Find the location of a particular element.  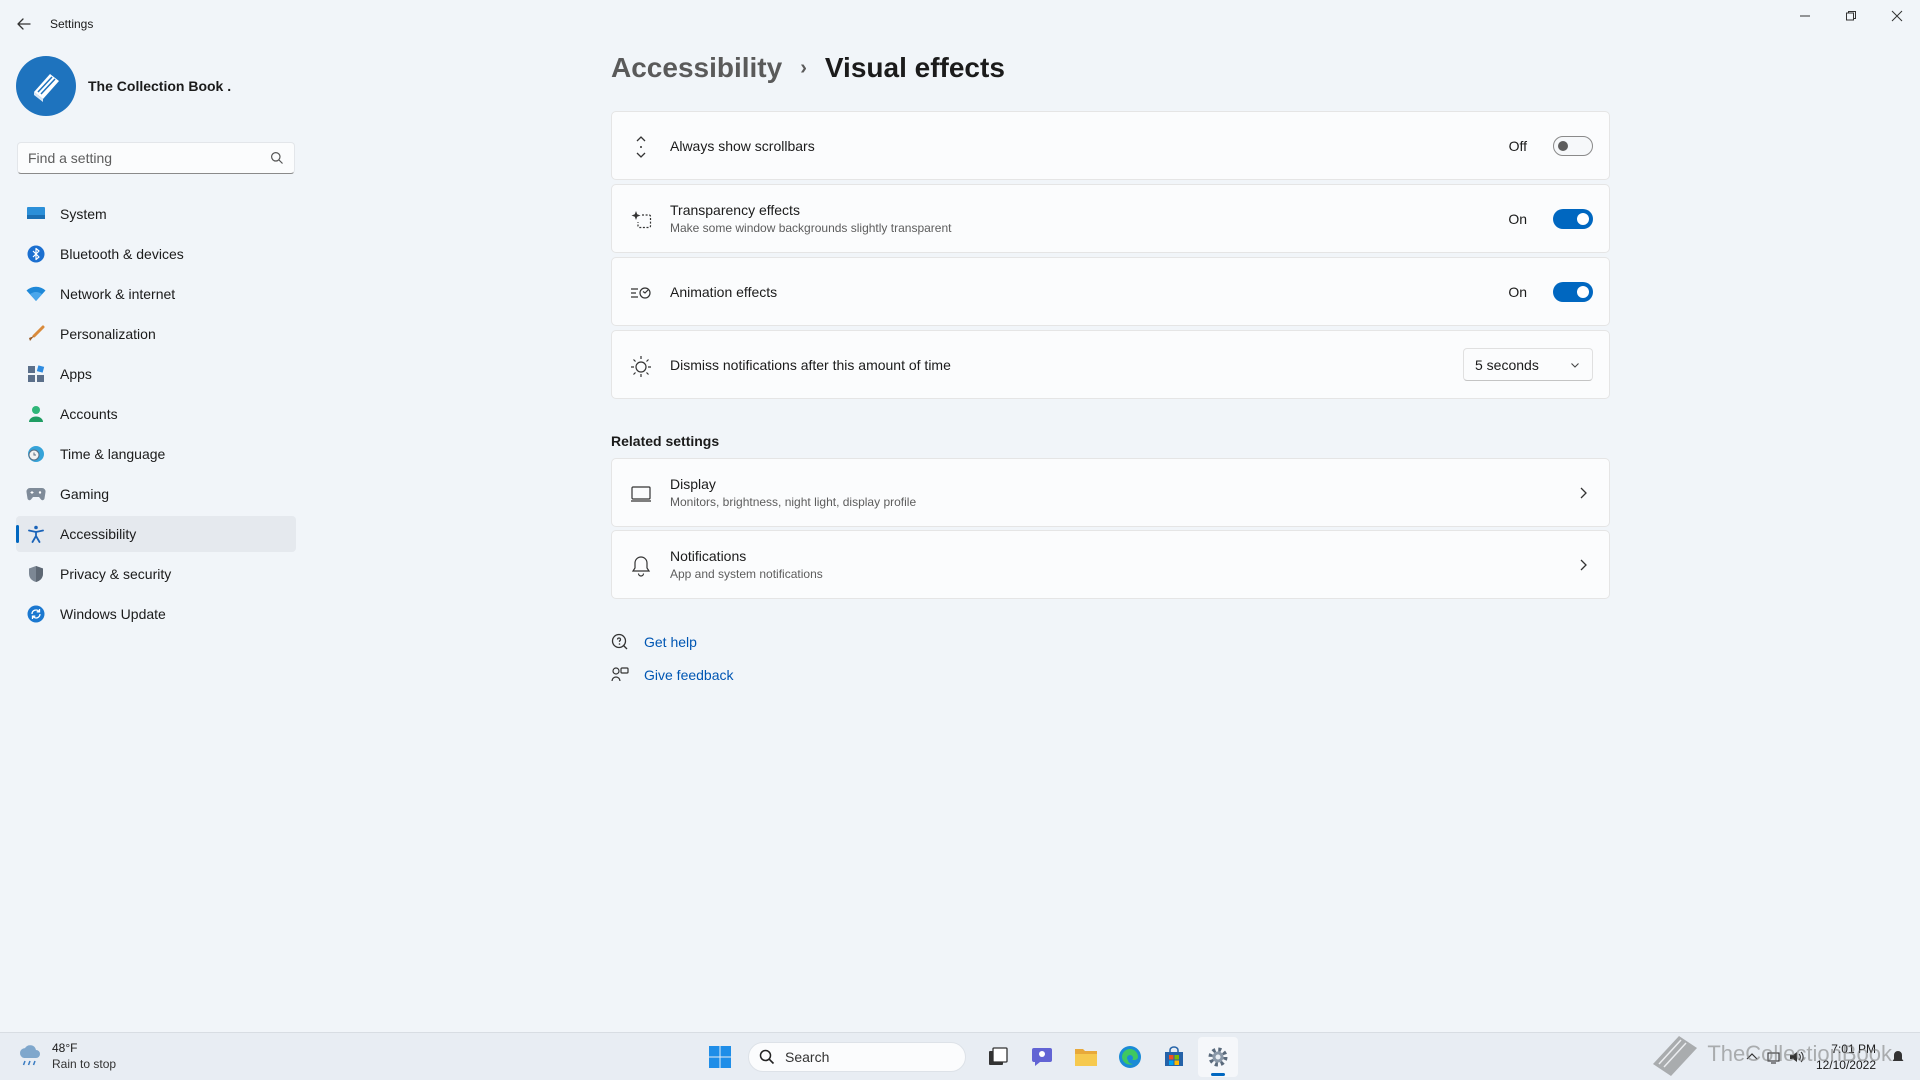

breadcrumb: Accessibility › Visual effects is located at coordinates (808, 68).